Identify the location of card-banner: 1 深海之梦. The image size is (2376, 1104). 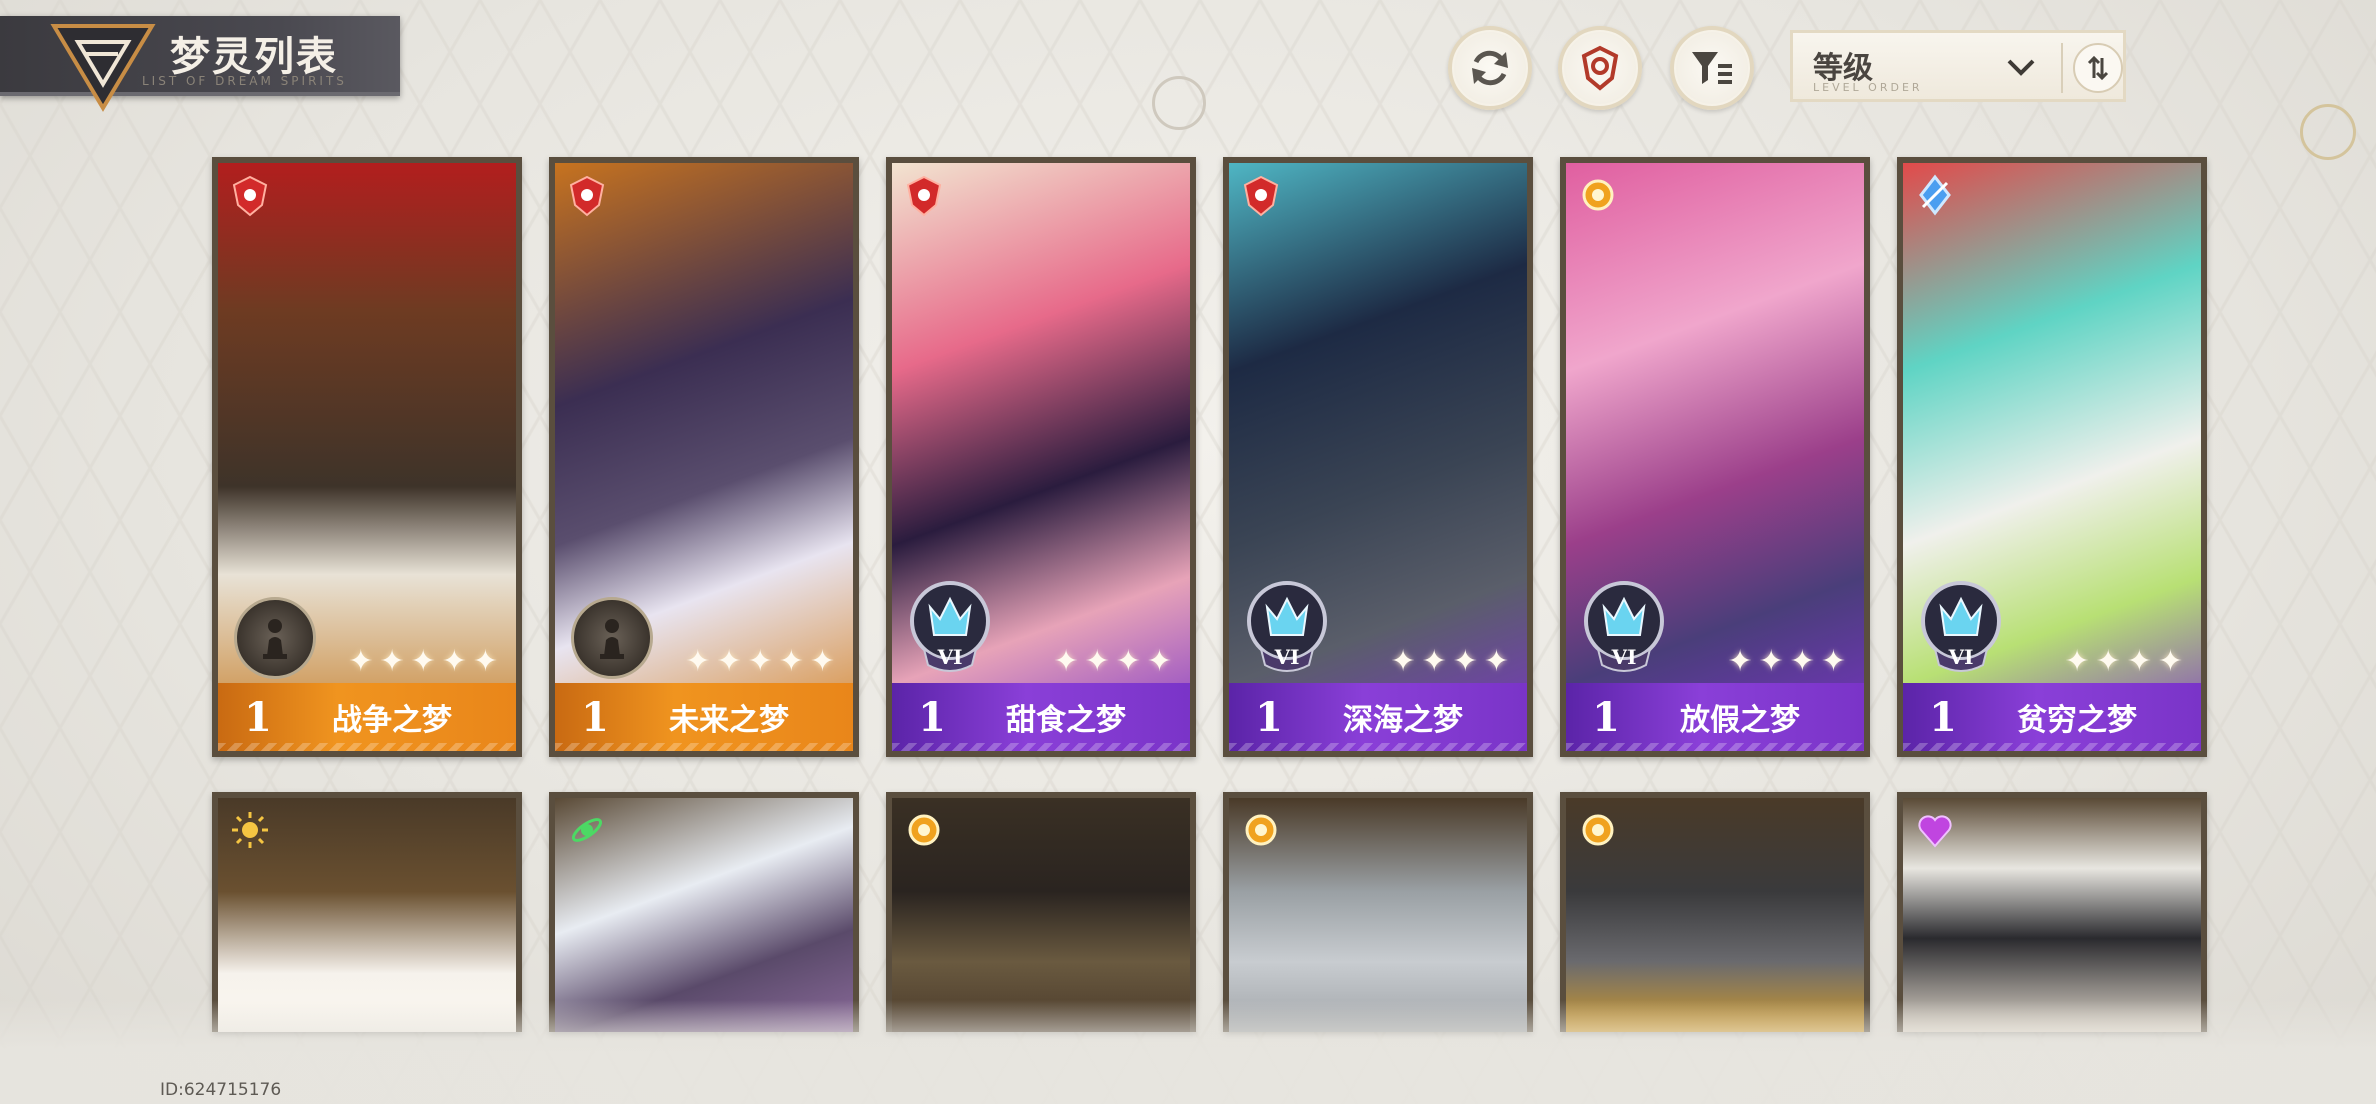
(1378, 717).